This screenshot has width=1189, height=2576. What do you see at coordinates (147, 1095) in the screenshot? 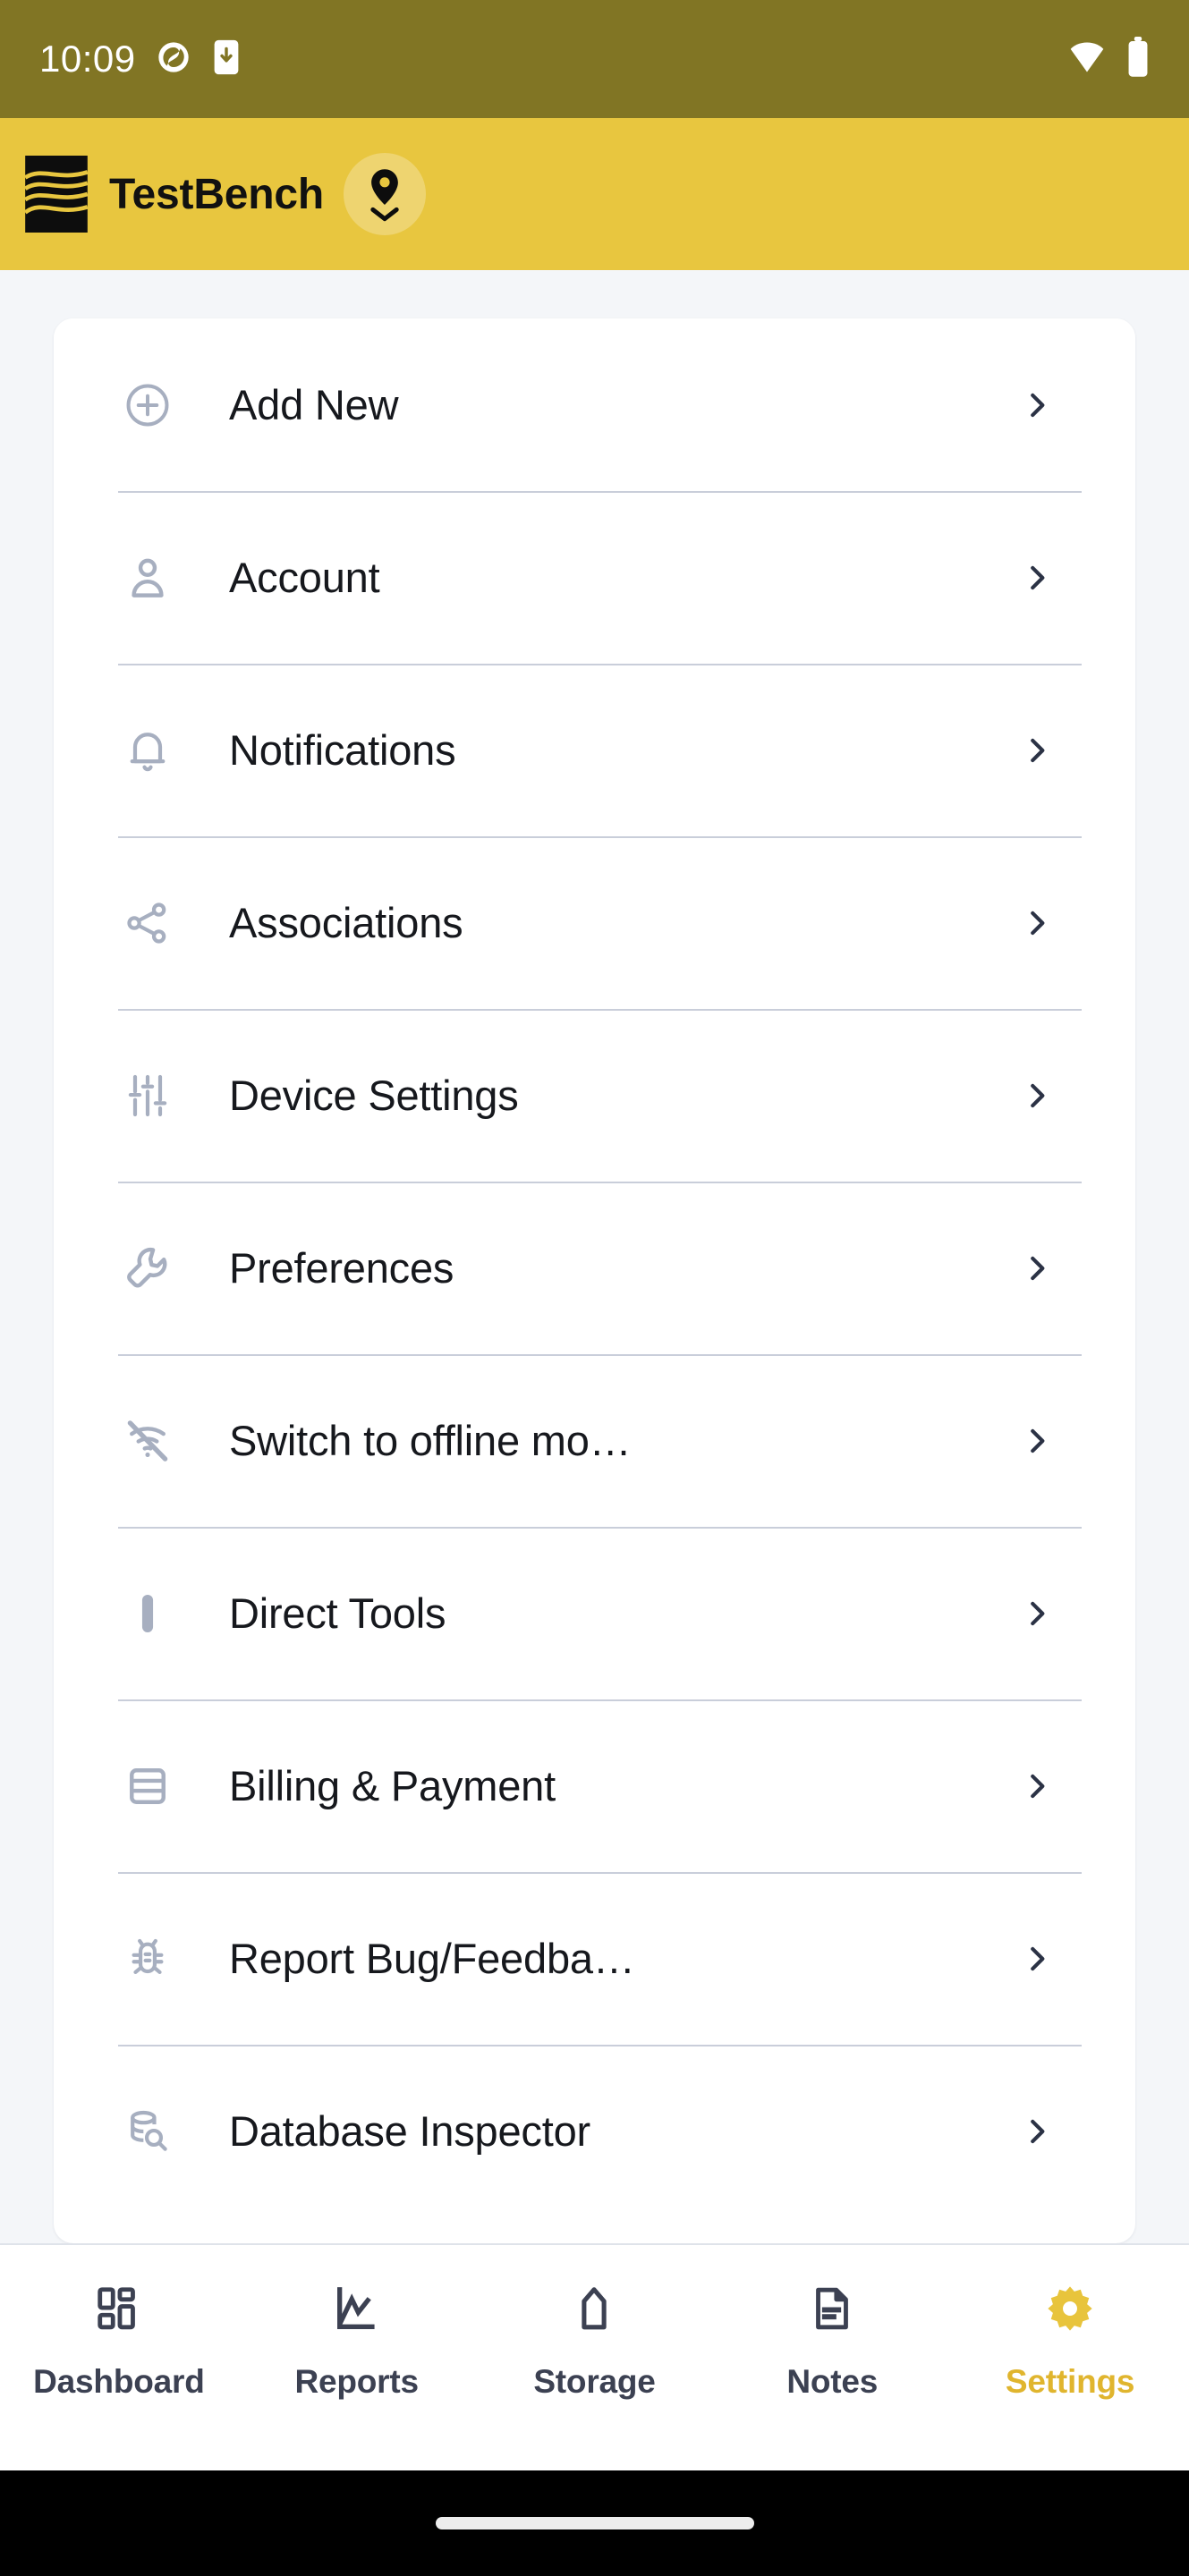
I see `sliders-tune-icon` at bounding box center [147, 1095].